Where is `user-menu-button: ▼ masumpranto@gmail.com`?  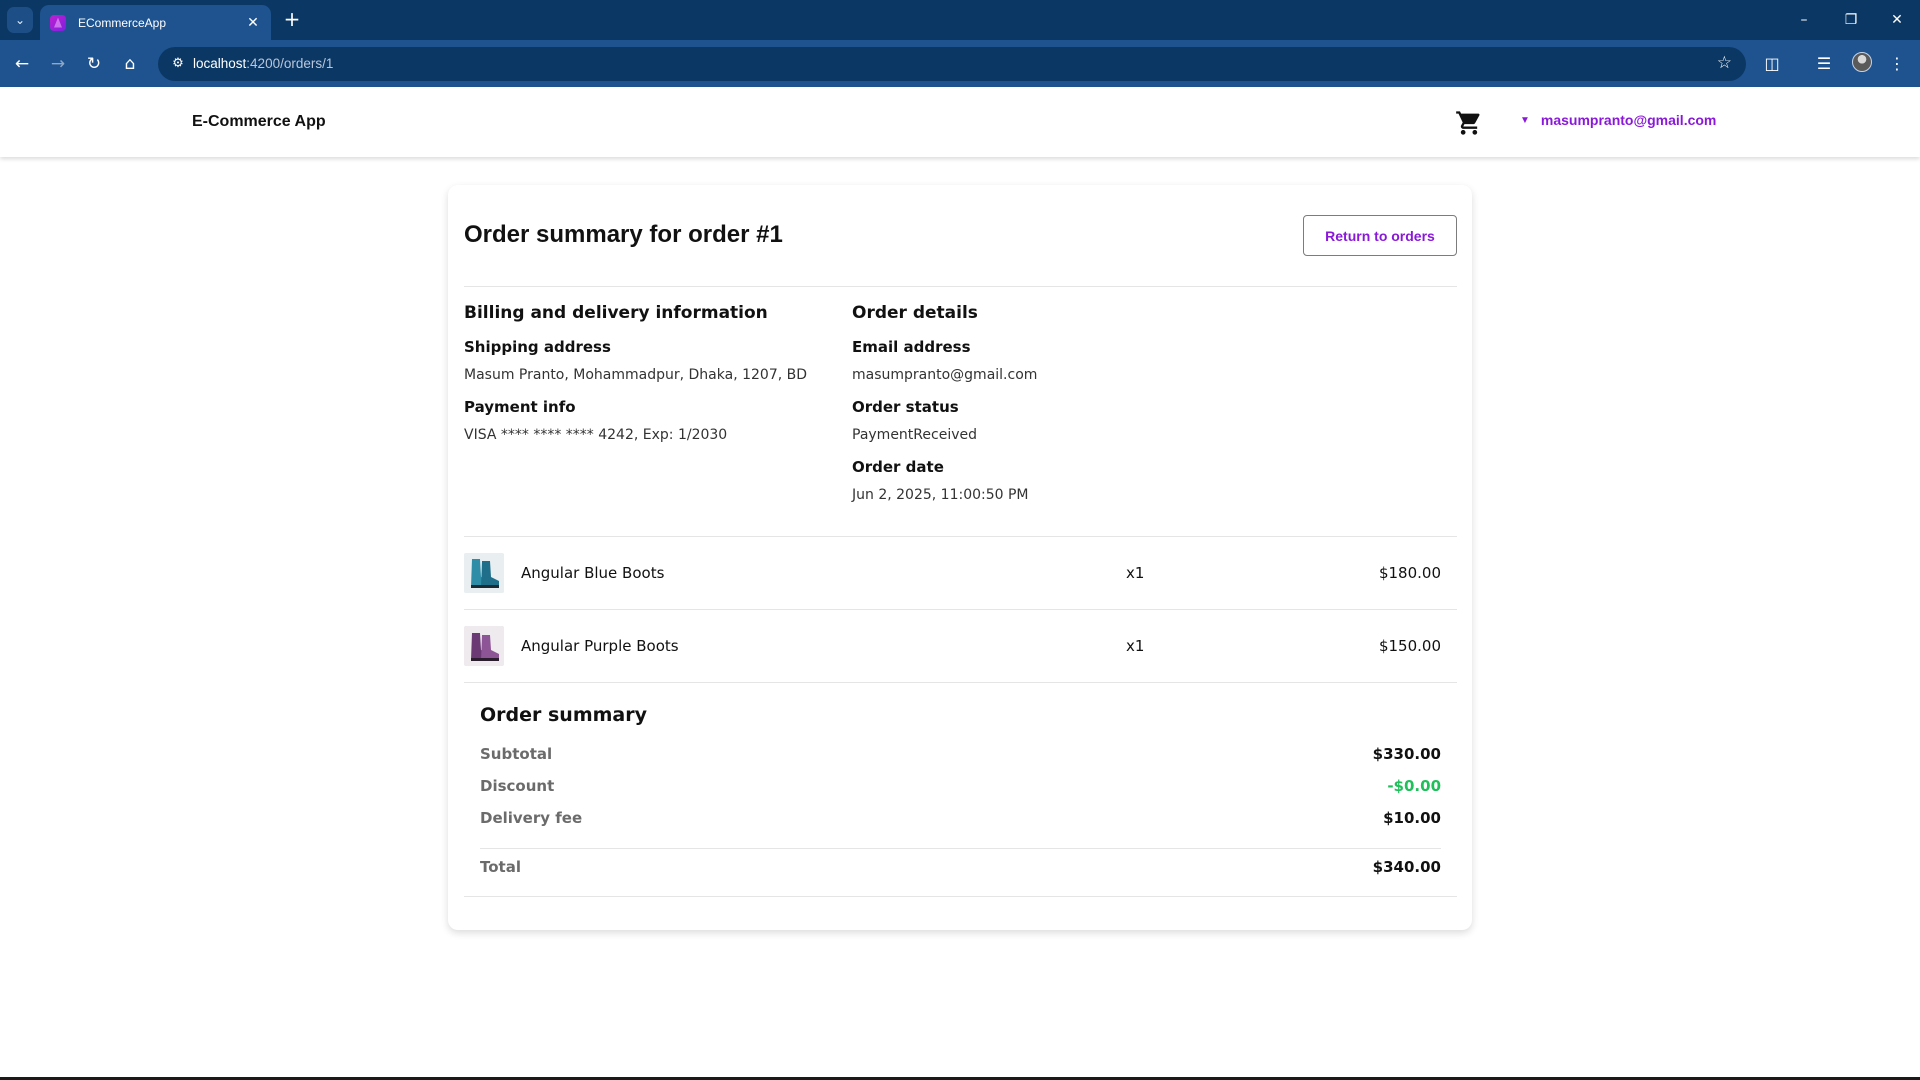 user-menu-button: ▼ masumpranto@gmail.com is located at coordinates (1618, 120).